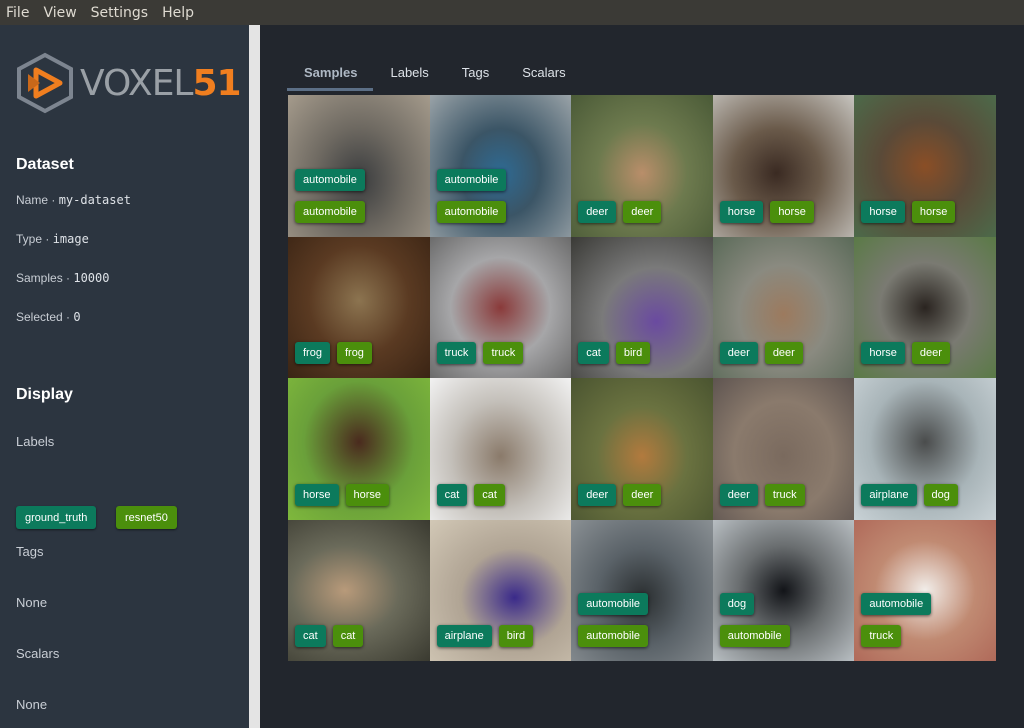  Describe the element at coordinates (45, 164) in the screenshot. I see `dataset-heading: Dataset` at that location.